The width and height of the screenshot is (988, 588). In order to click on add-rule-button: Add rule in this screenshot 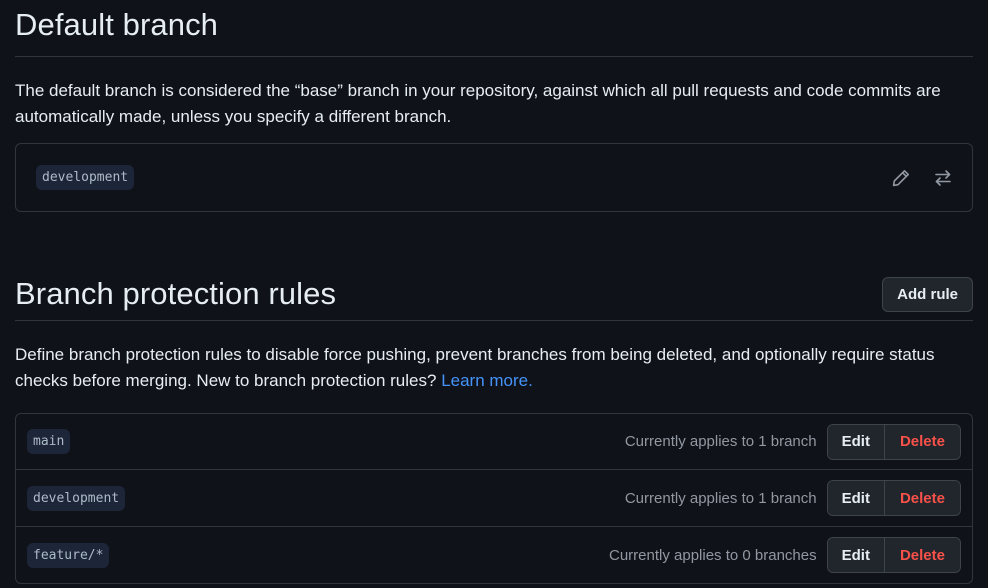, I will do `click(927, 294)`.